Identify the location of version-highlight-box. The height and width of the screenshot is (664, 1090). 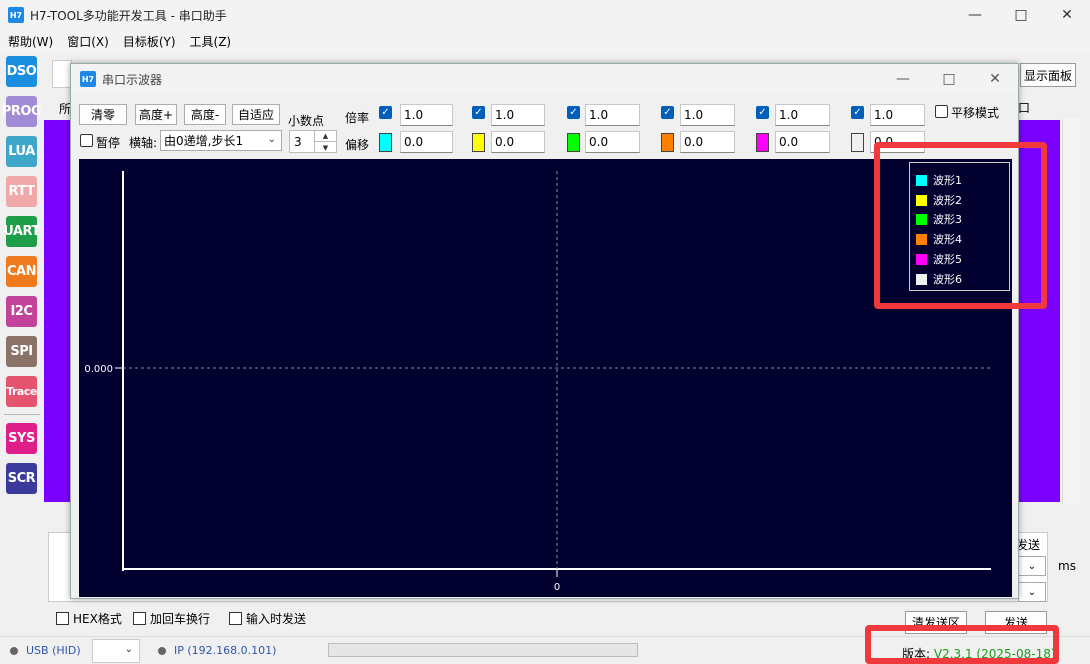
(962, 644).